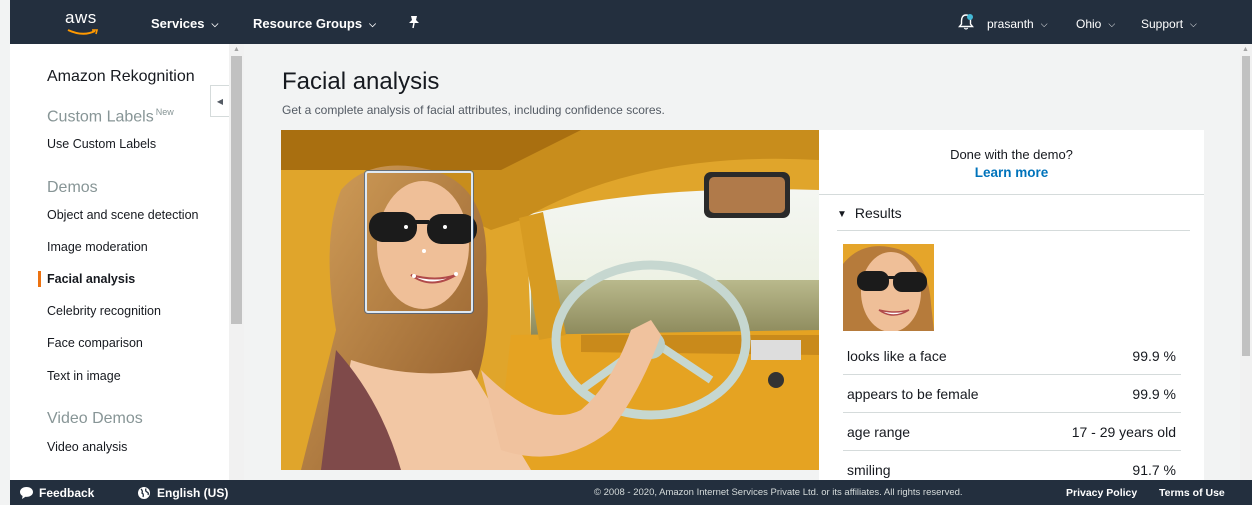 Image resolution: width=1252 pixels, height=505 pixels. I want to click on results-toggle: ▼ Results, so click(869, 213).